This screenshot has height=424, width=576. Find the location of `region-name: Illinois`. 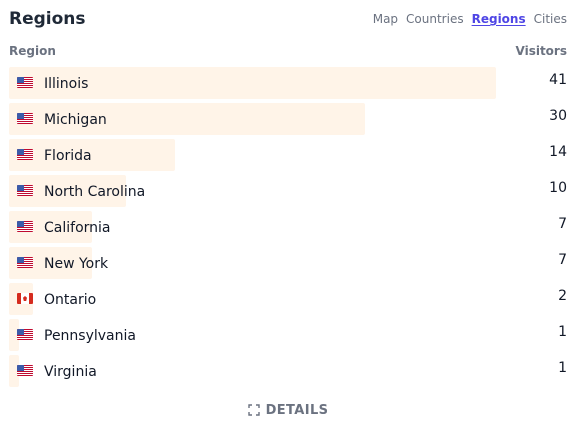

region-name: Illinois is located at coordinates (66, 84).